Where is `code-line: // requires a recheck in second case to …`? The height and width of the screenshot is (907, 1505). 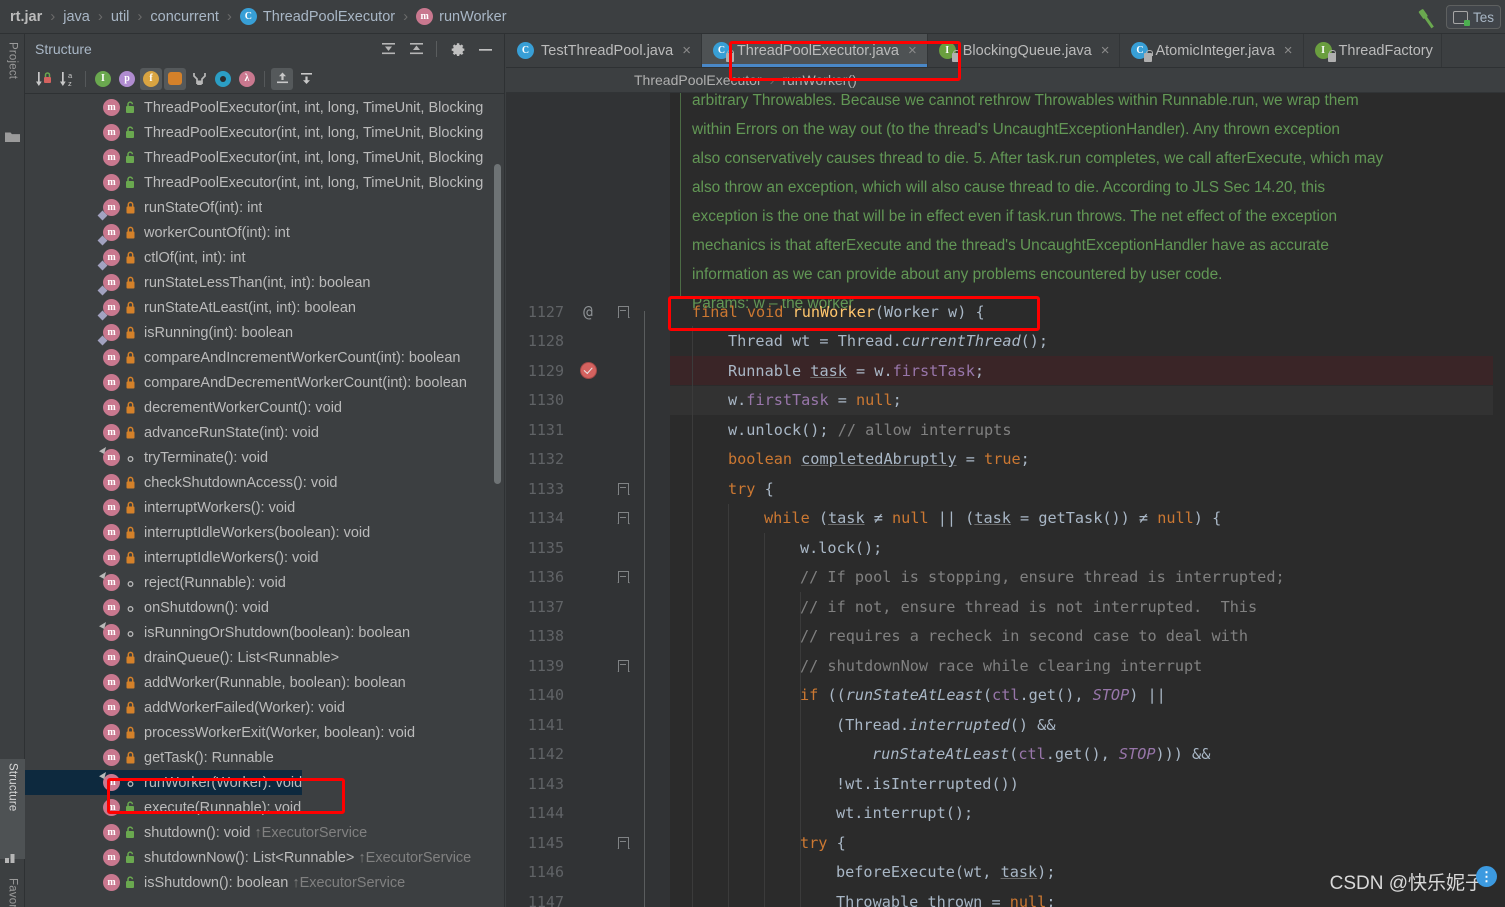 code-line: // requires a recheck in second case to … is located at coordinates (1087, 636).